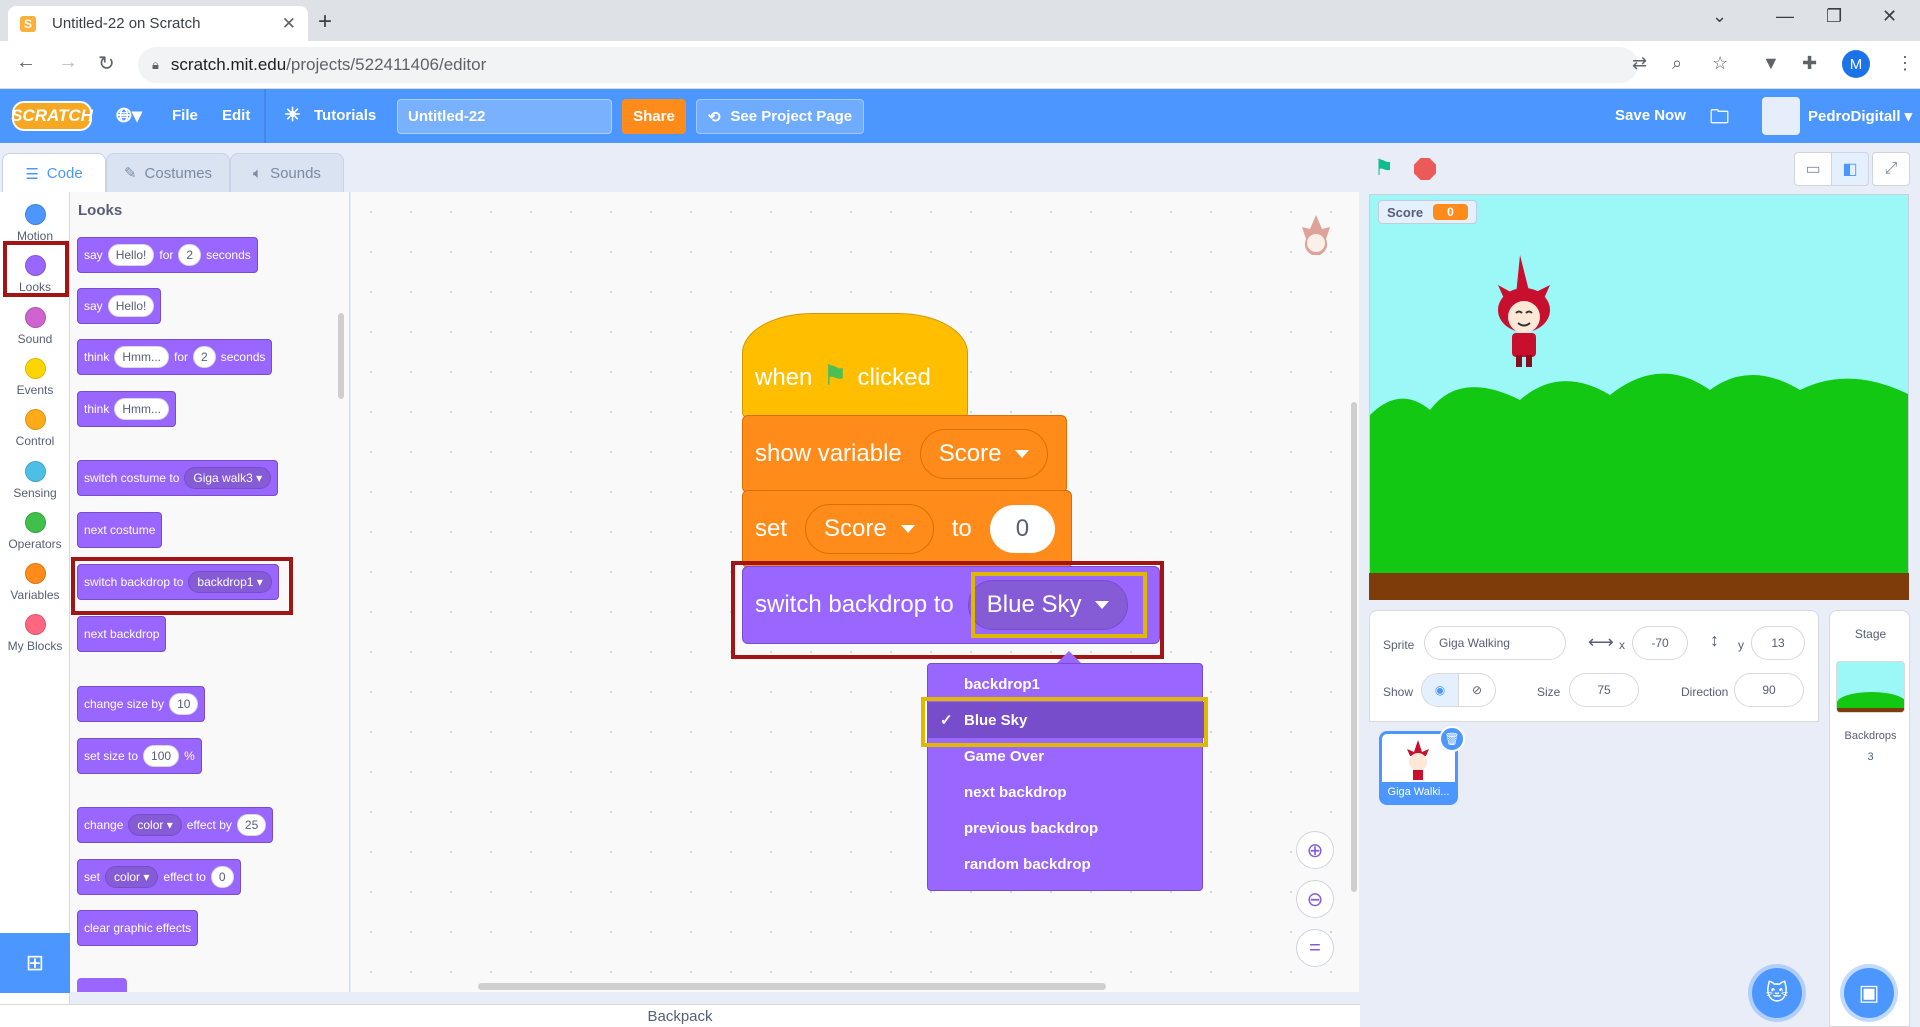 This screenshot has width=1920, height=1027. I want to click on green-flag-run-icon: ⚑, so click(1384, 168).